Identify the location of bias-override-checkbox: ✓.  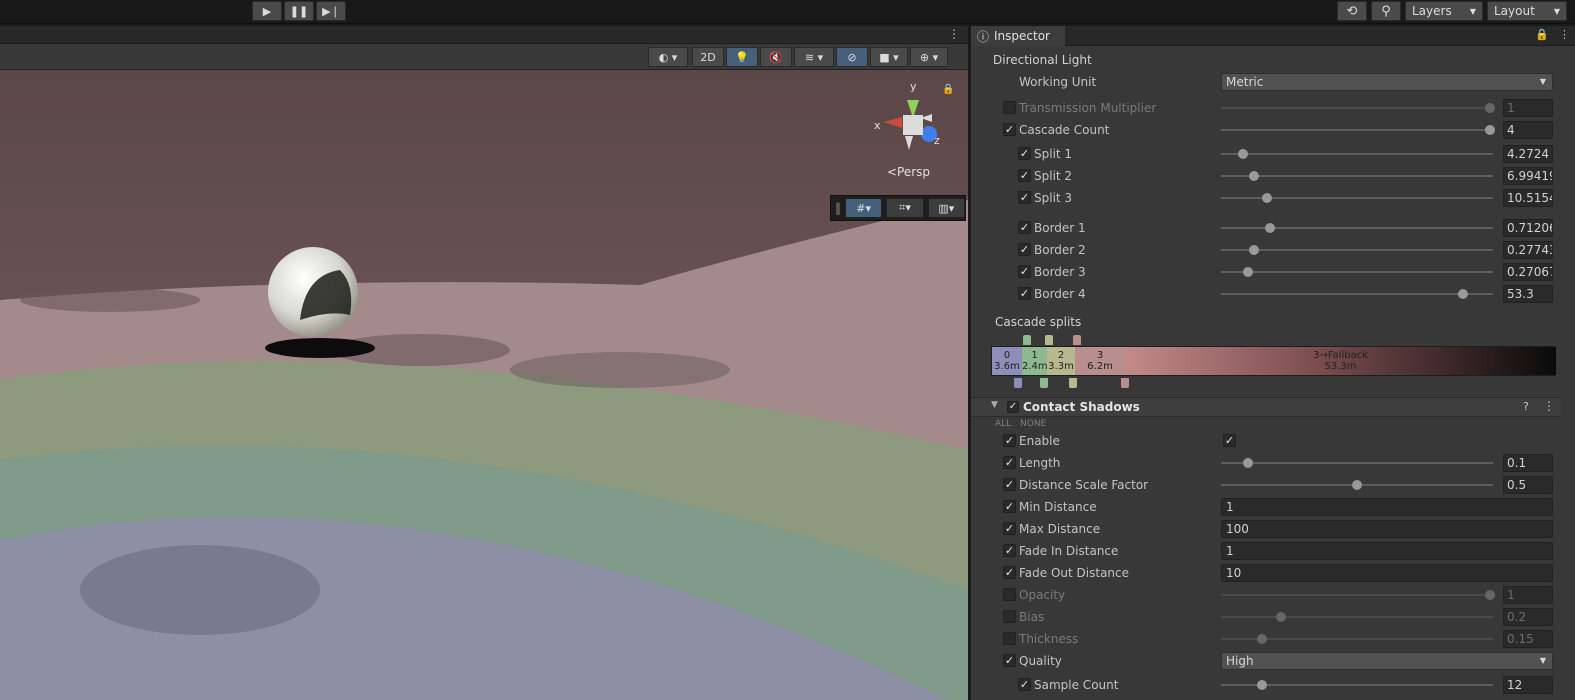
(1009, 616).